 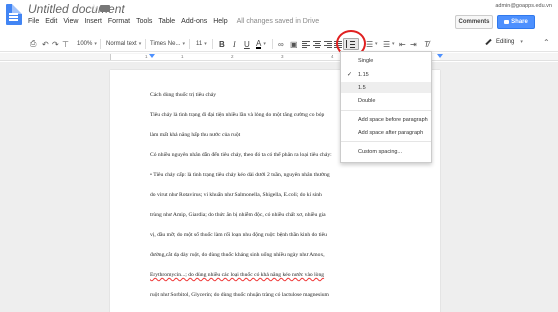 I want to click on font-select: Times Ne... ▾, so click(x=167, y=44).